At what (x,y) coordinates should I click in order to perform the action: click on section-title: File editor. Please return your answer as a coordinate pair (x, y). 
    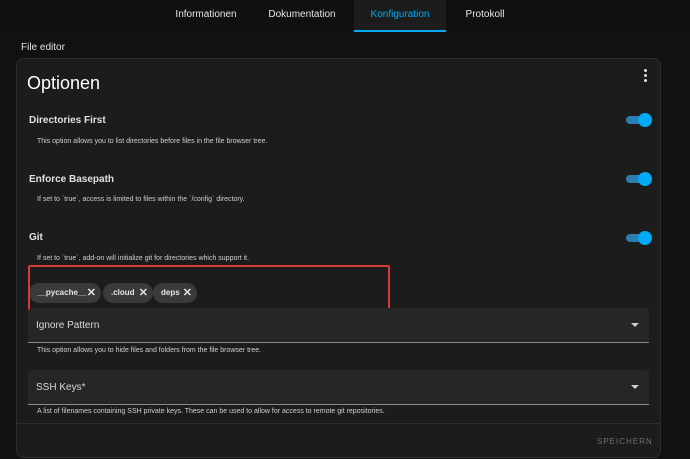
    Looking at the image, I should click on (43, 47).